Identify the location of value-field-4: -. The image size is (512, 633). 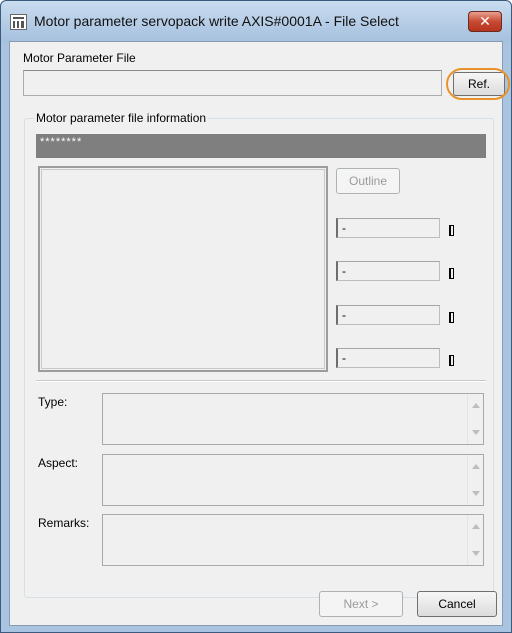
(388, 358).